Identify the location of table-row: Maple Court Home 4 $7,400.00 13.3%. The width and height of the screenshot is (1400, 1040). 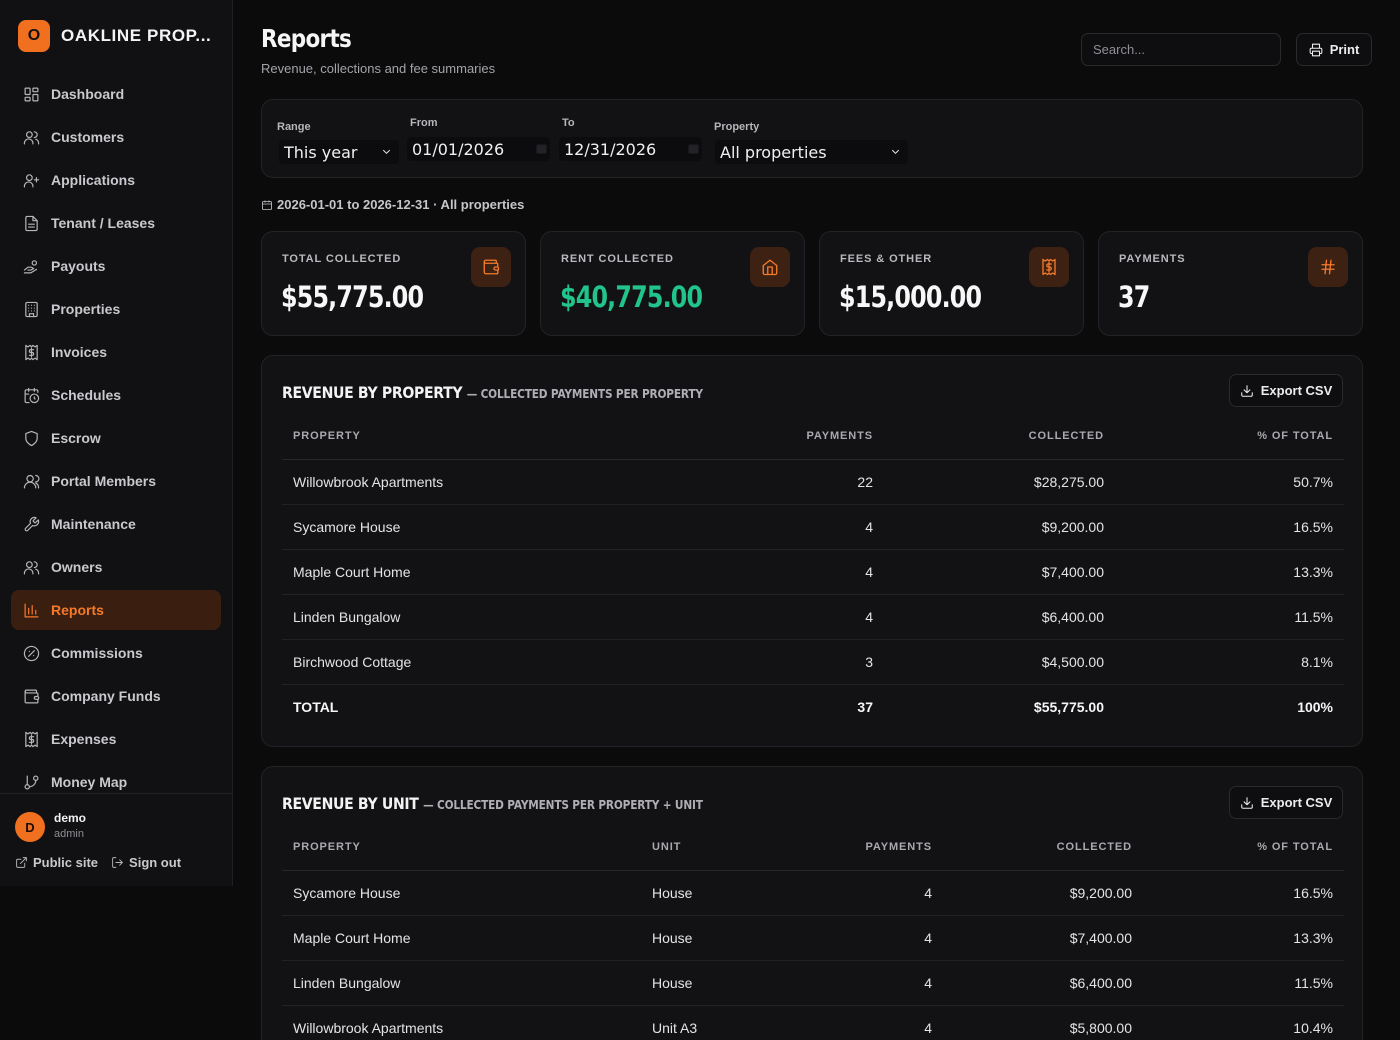
(813, 572).